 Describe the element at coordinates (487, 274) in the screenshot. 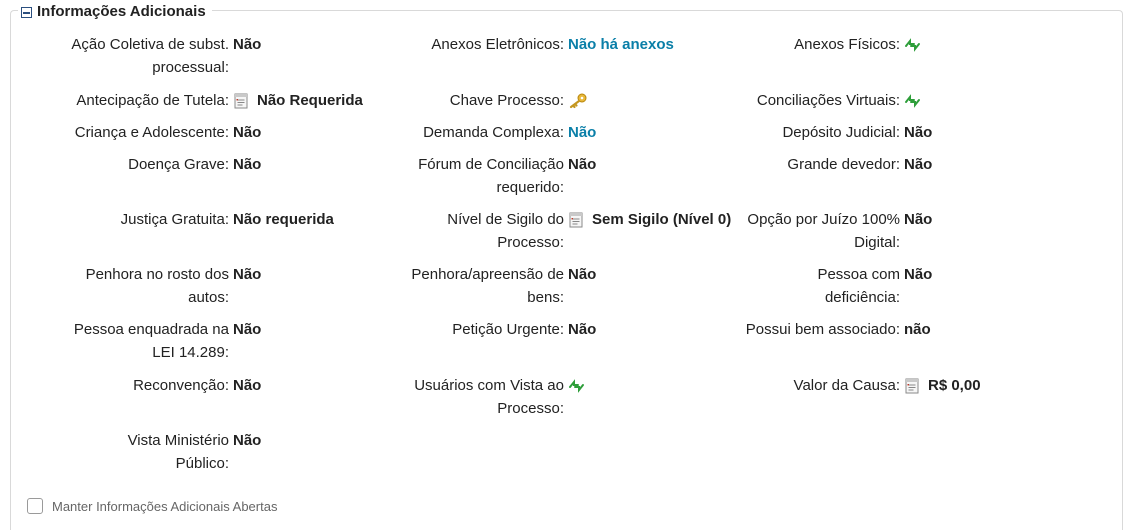

I see `field-label-line: Penhora/apreensão de` at that location.